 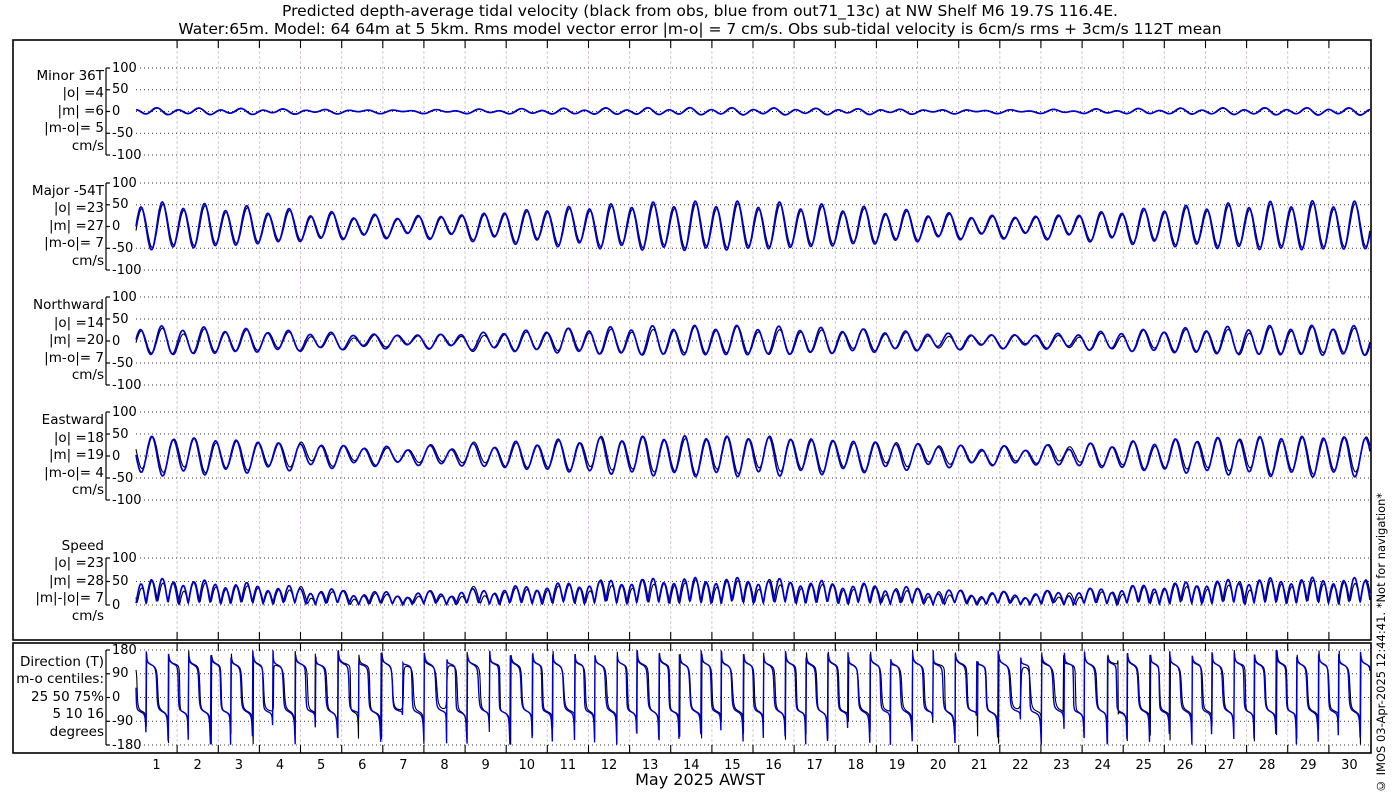 I want to click on y-tick-label: 180, so click(x=124, y=650).